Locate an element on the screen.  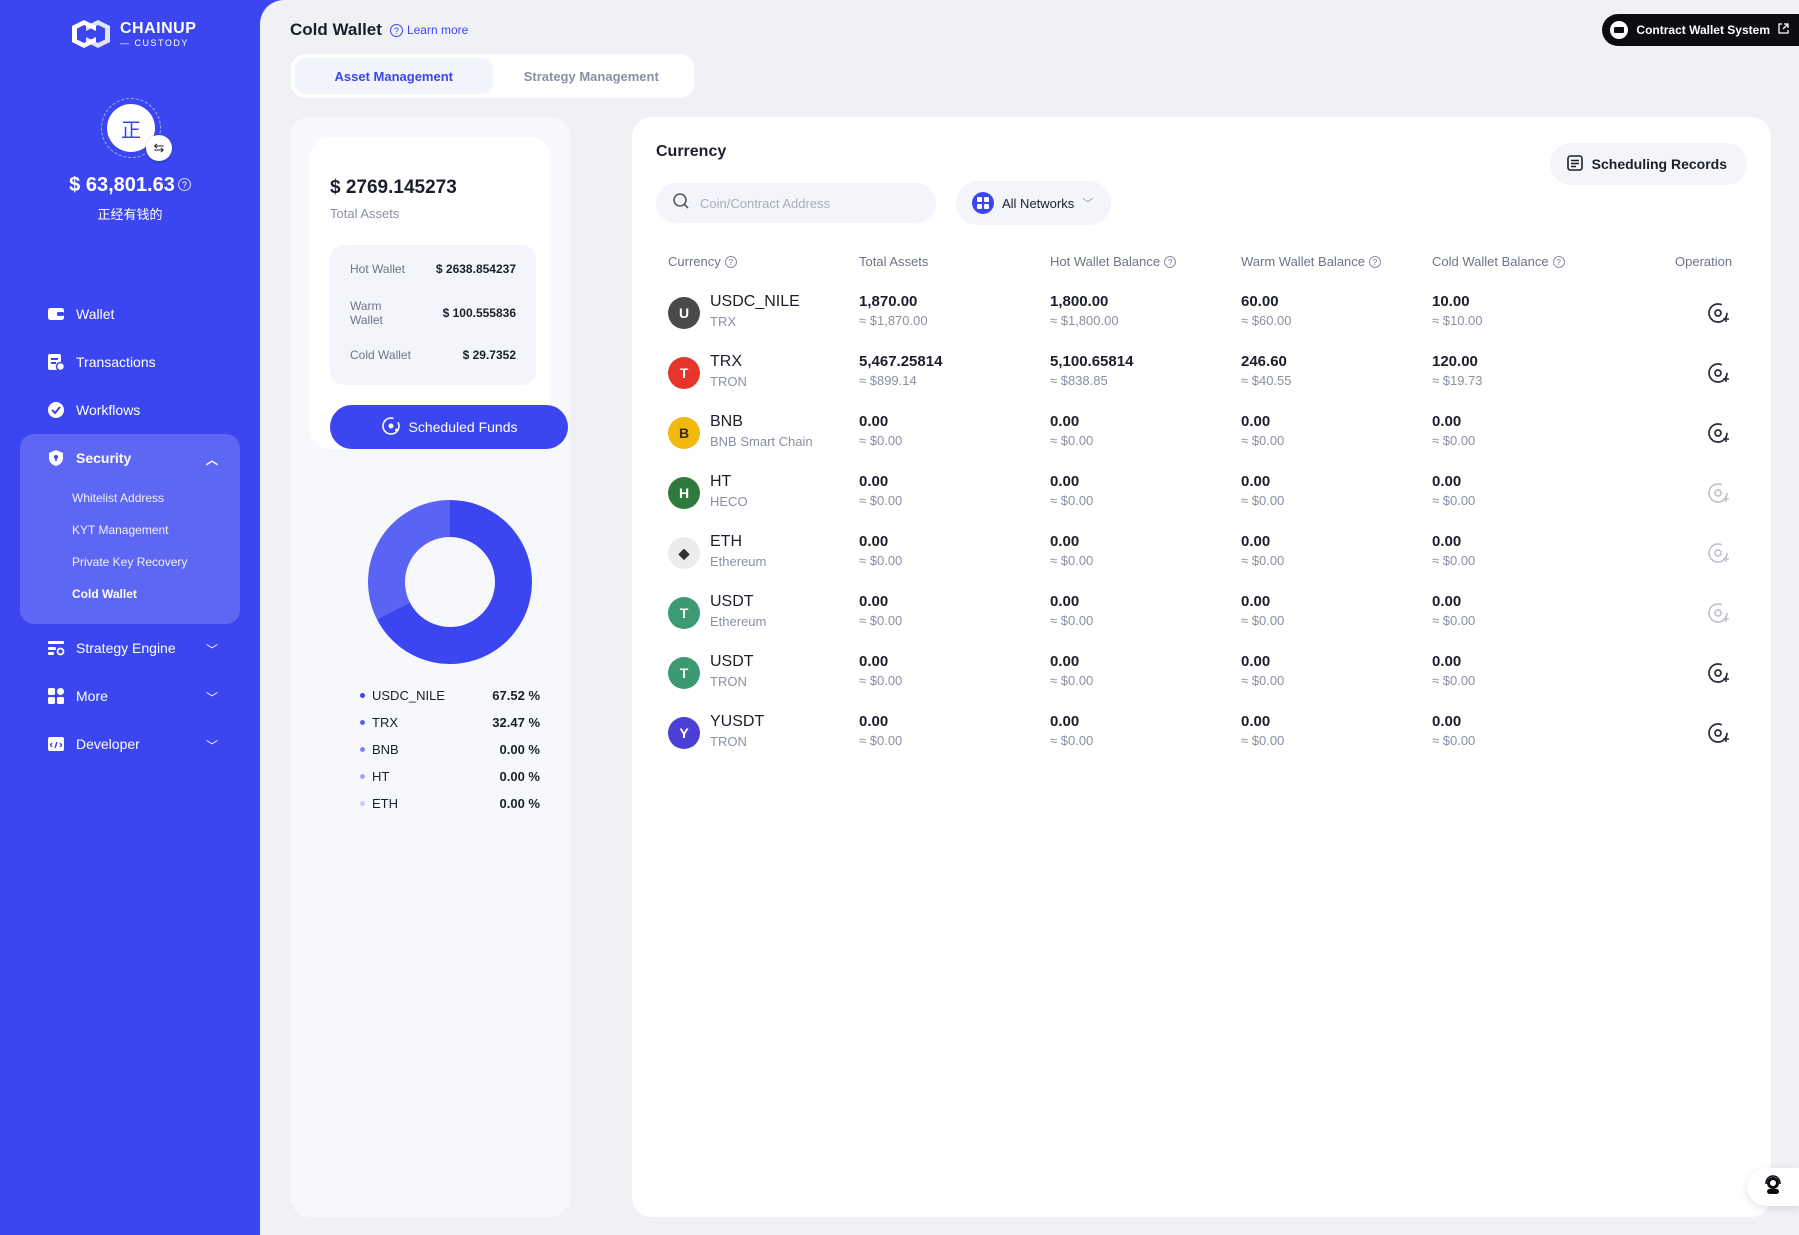
scheduled-funds-button: Scheduled Funds is located at coordinates (449, 427).